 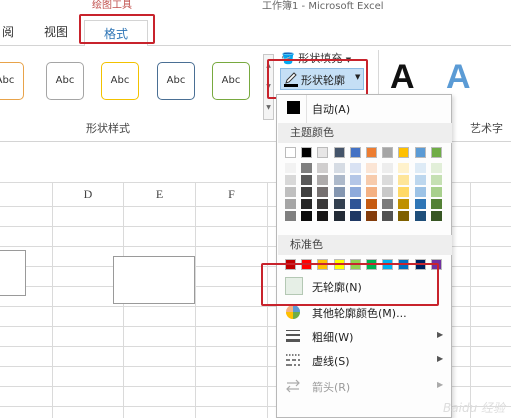 What do you see at coordinates (364, 360) in the screenshot?
I see `menu-item-dashes: 虚线(S) ▶` at bounding box center [364, 360].